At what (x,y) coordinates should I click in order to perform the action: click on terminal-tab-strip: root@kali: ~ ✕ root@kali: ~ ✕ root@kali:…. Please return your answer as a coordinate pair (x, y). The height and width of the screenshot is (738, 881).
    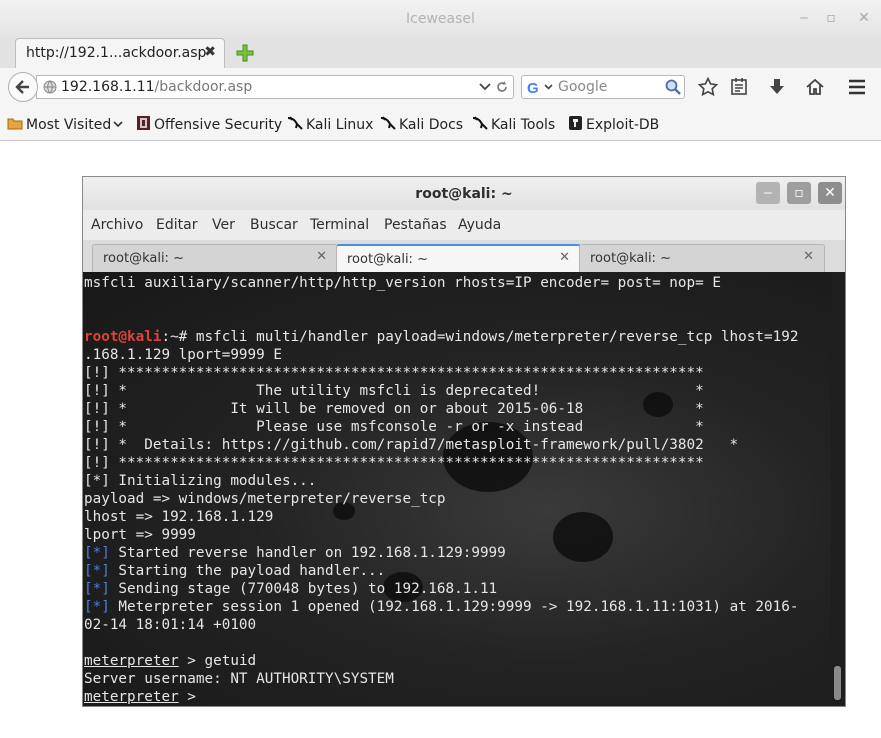
    Looking at the image, I should click on (464, 256).